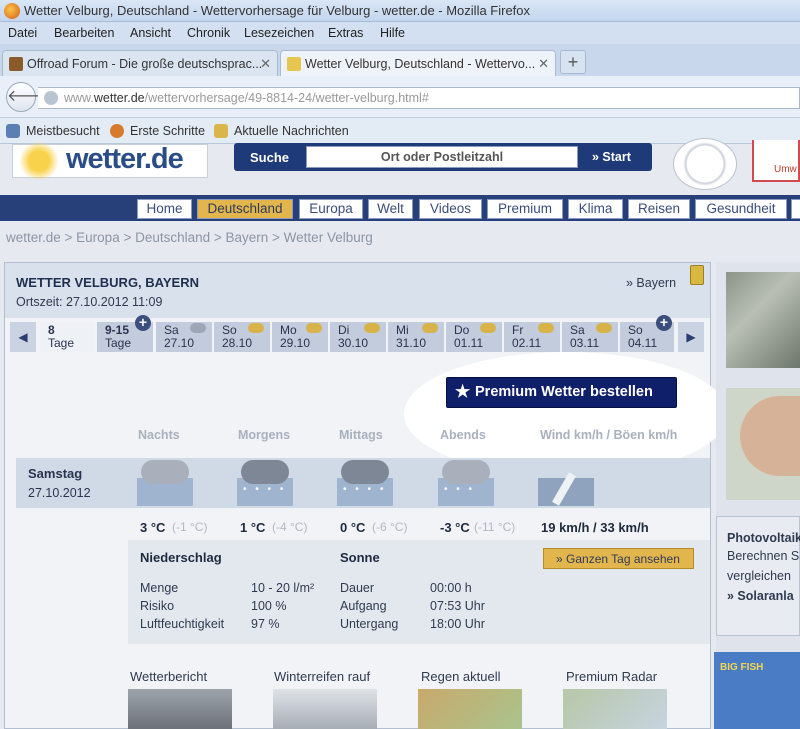 The width and height of the screenshot is (800, 729). I want to click on url-domain: wetter.de, so click(119, 98).